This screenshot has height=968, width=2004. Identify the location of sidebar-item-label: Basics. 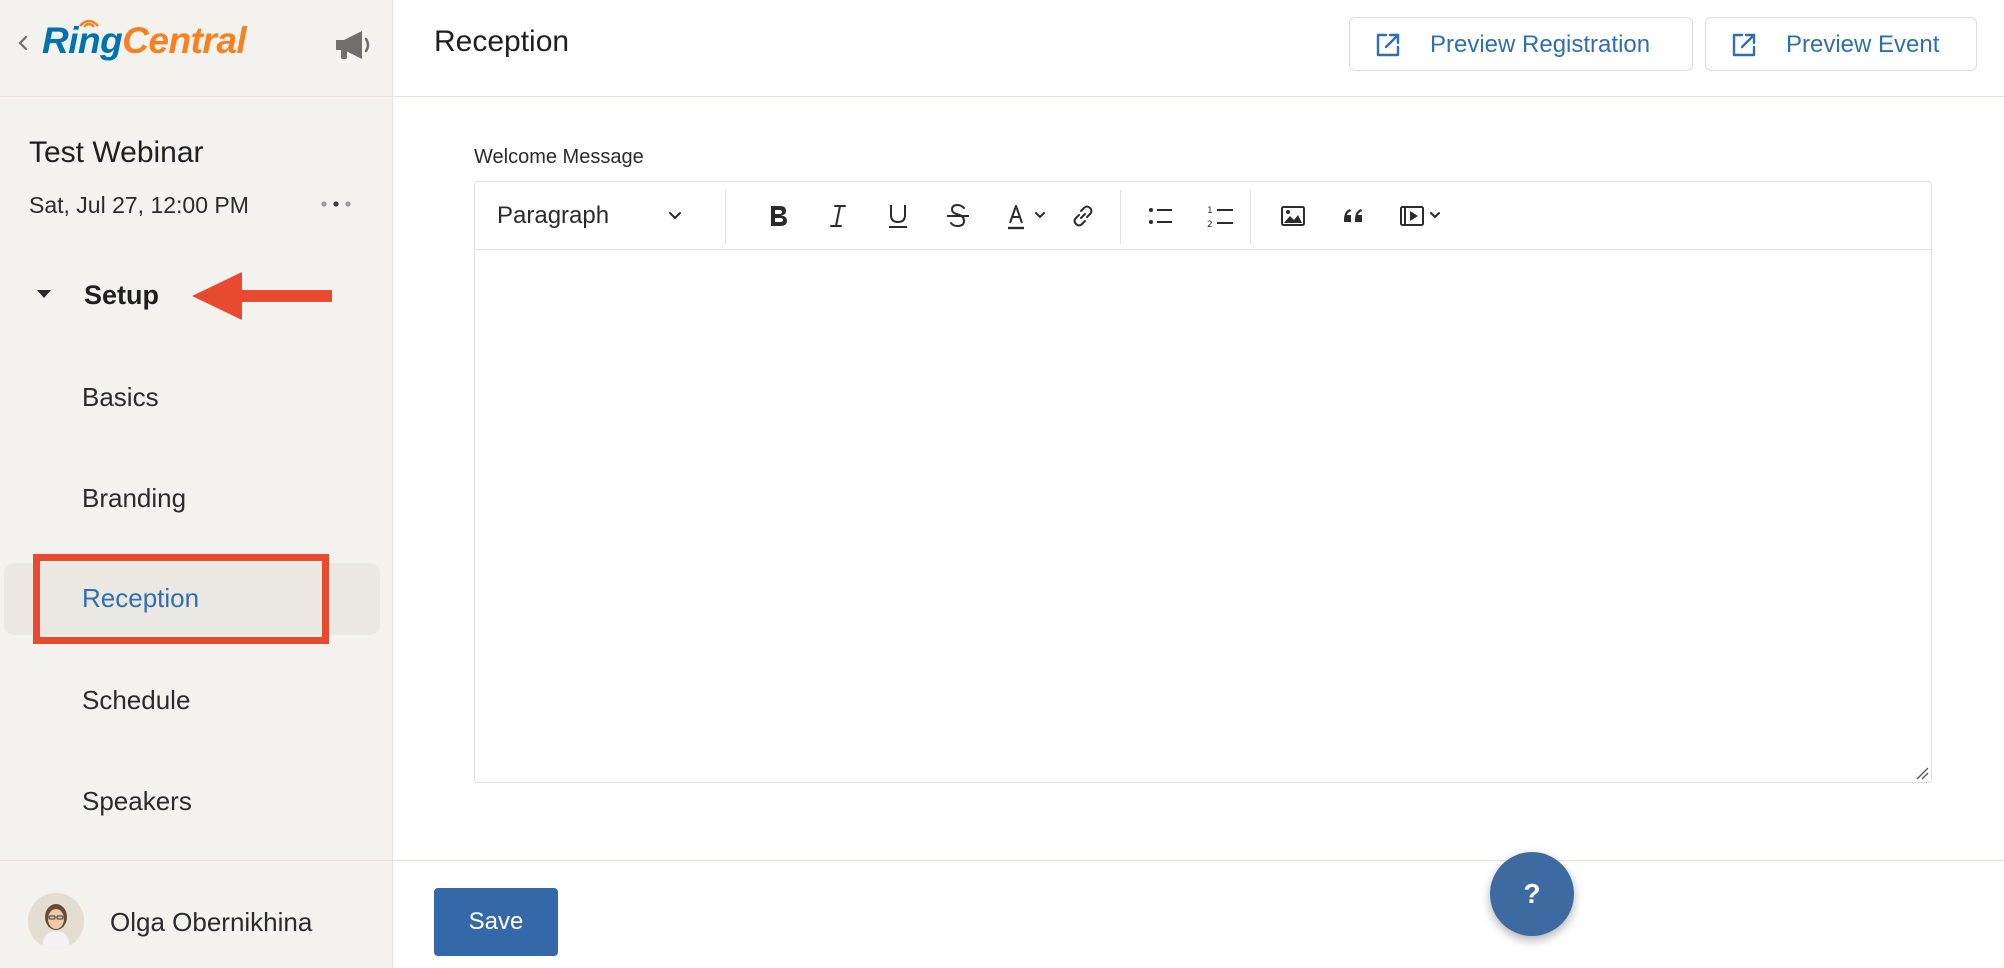
(120, 397).